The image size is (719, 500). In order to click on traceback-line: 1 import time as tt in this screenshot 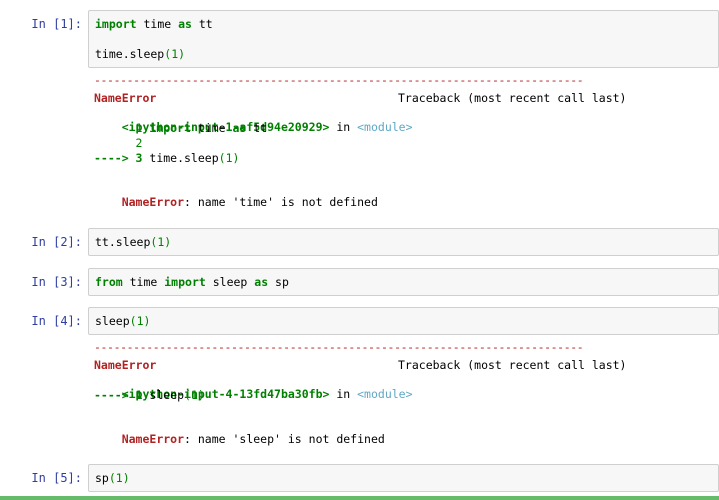, I will do `click(181, 128)`.